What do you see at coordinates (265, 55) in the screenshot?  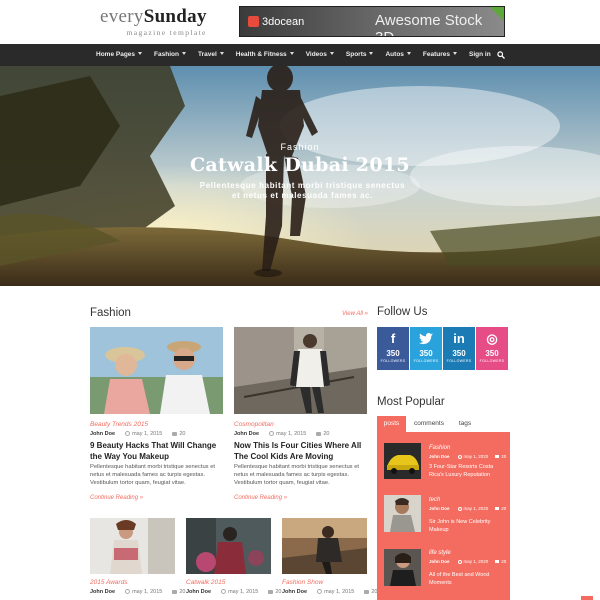 I see `nav-item-health-fitness: Health & Fitness` at bounding box center [265, 55].